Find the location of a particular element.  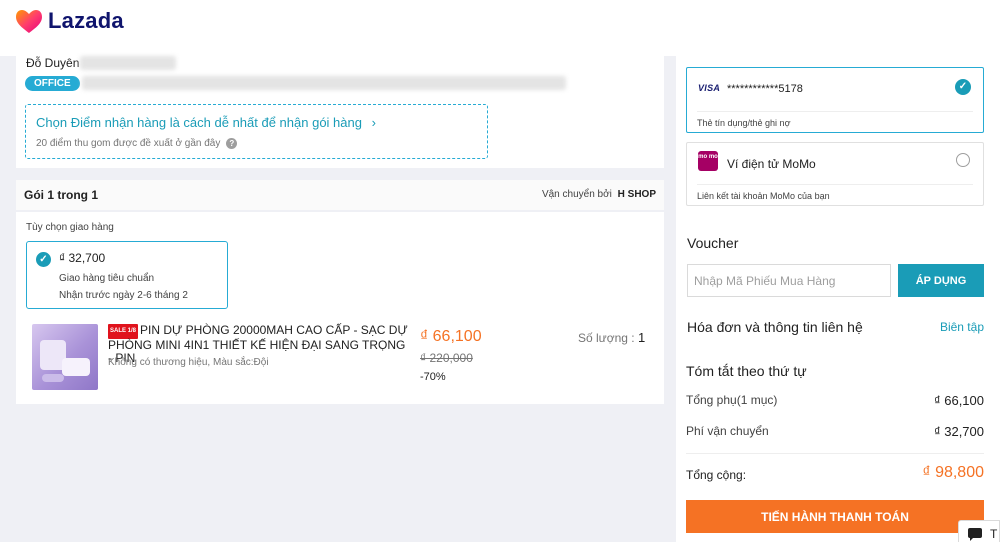

address-tag-badge: OFFICE is located at coordinates (52, 83).